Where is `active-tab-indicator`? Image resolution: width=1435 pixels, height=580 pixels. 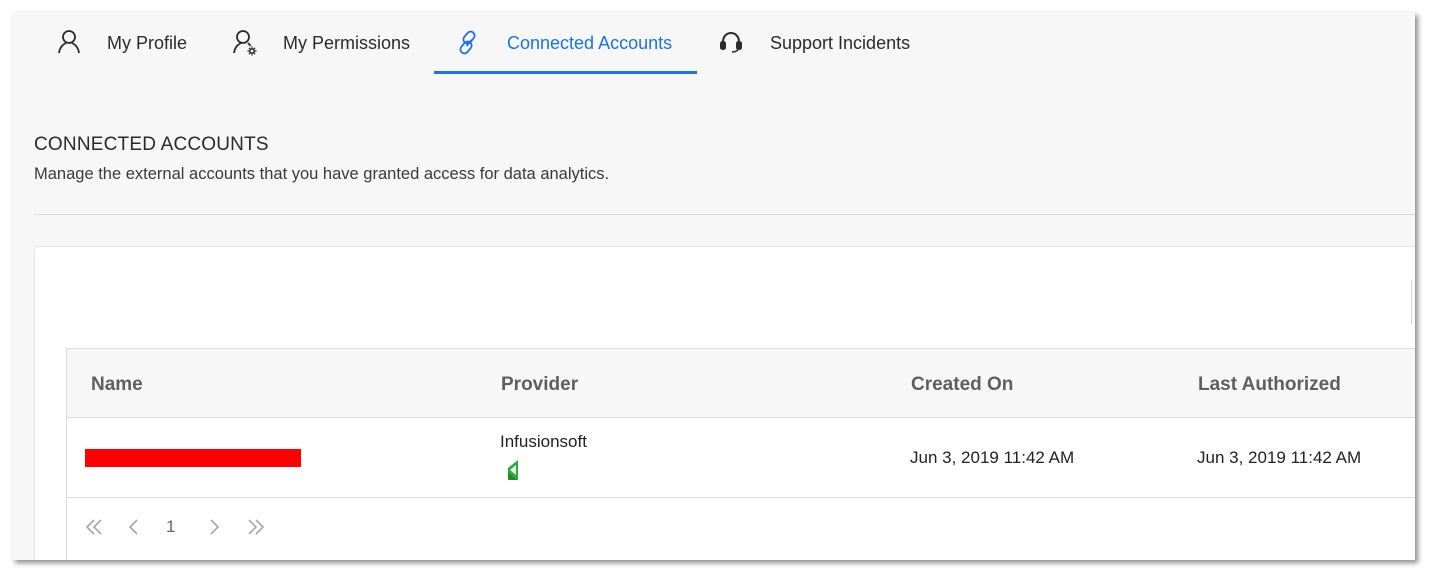
active-tab-indicator is located at coordinates (565, 72).